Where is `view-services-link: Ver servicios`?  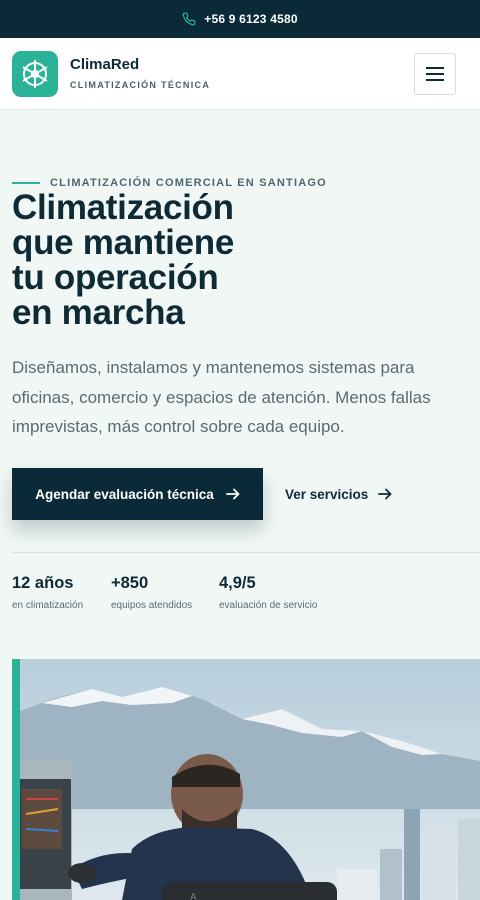
view-services-link: Ver servicios is located at coordinates (338, 494).